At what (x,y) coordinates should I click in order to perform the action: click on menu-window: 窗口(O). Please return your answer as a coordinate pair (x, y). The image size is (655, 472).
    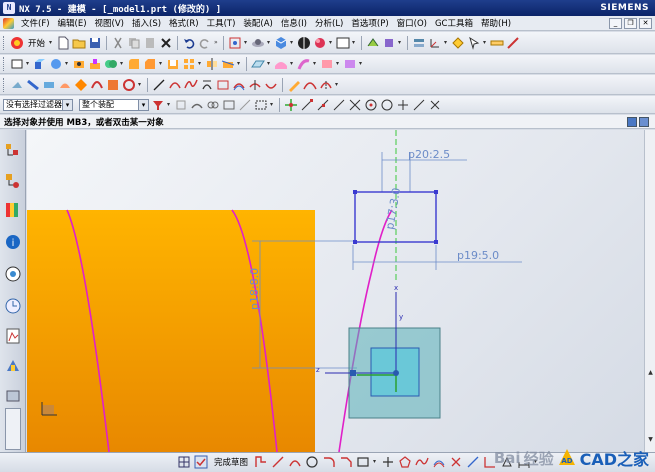
    Looking at the image, I should click on (412, 23).